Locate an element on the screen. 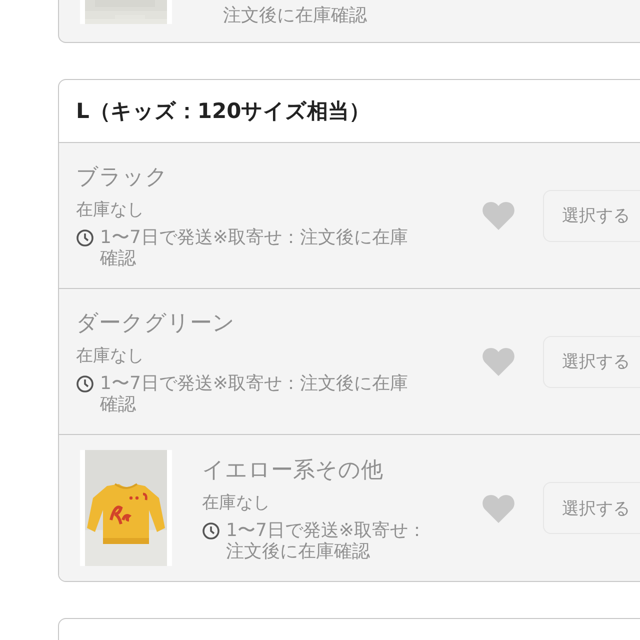  delivery-text: 注文後に在庫確認 is located at coordinates (295, 16).